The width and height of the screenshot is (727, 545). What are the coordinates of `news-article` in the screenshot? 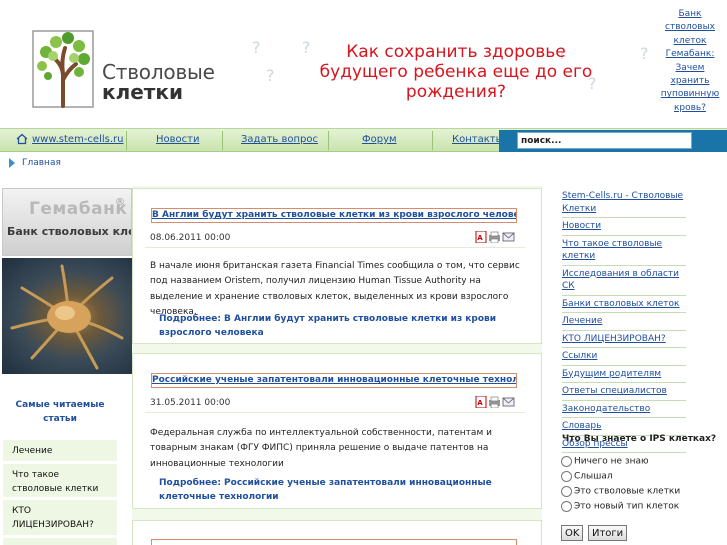 It's located at (337, 532).